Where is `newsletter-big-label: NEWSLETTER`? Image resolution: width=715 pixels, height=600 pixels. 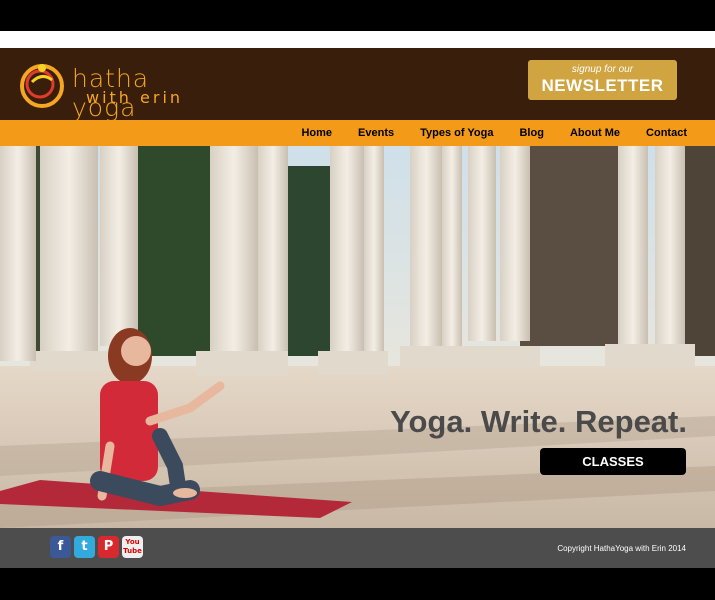
newsletter-big-label: NEWSLETTER is located at coordinates (602, 85).